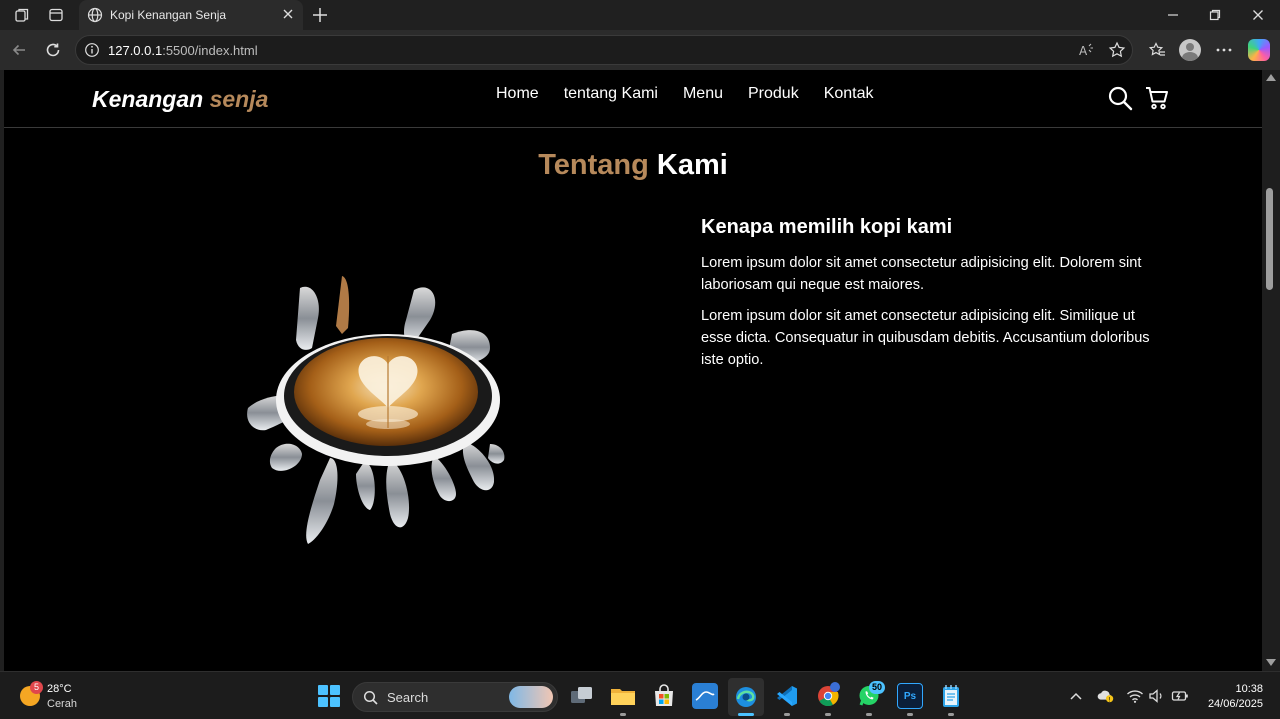 The image size is (1280, 719). I want to click on logo-accent: senja, so click(239, 99).